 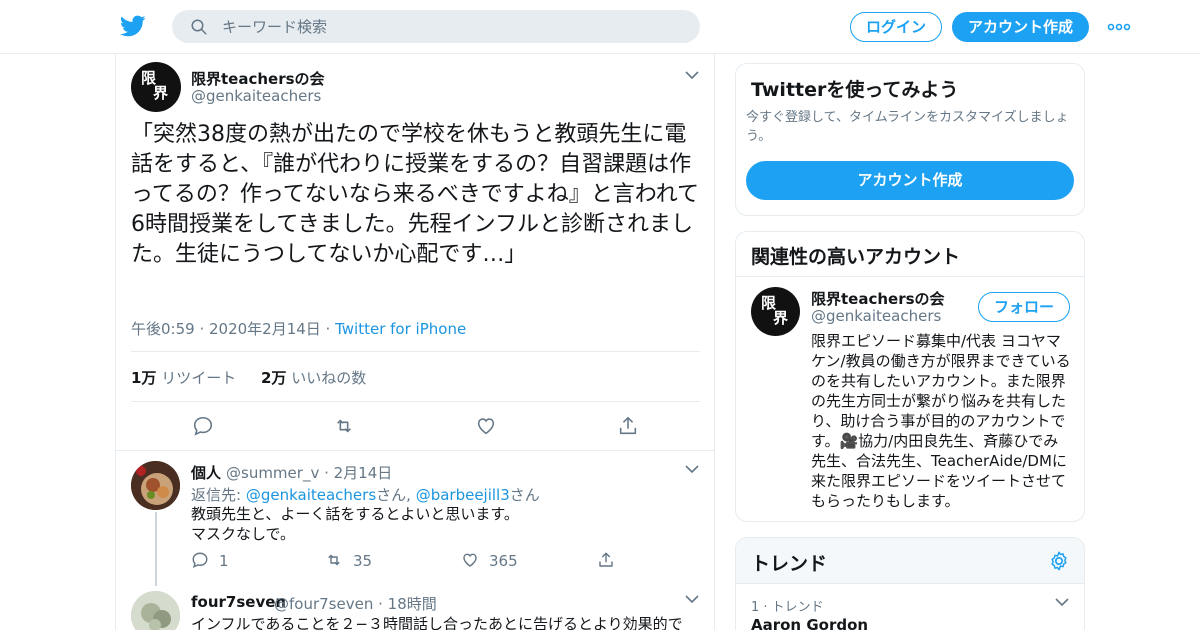 What do you see at coordinates (910, 180) in the screenshot?
I see `signup-card-button: アカウント作成` at bounding box center [910, 180].